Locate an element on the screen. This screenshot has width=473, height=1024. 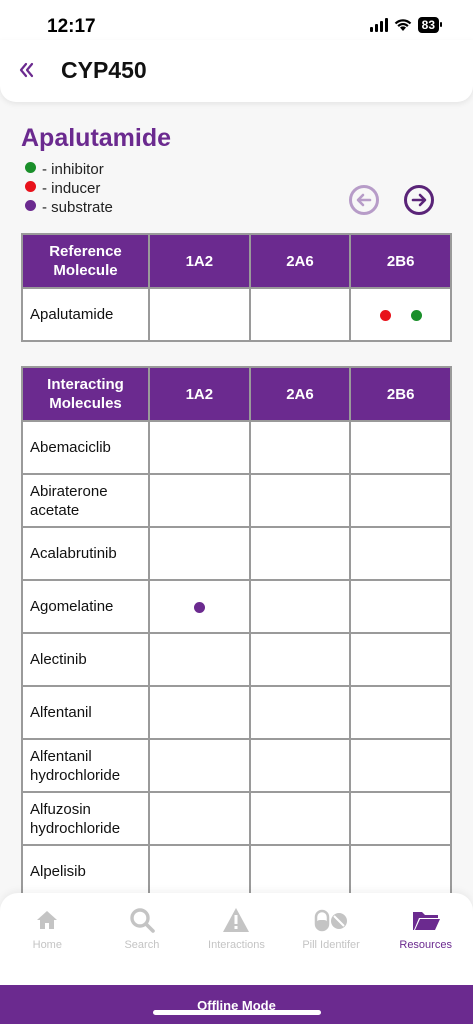
nav-item-resources: Resources is located at coordinates (425, 939).